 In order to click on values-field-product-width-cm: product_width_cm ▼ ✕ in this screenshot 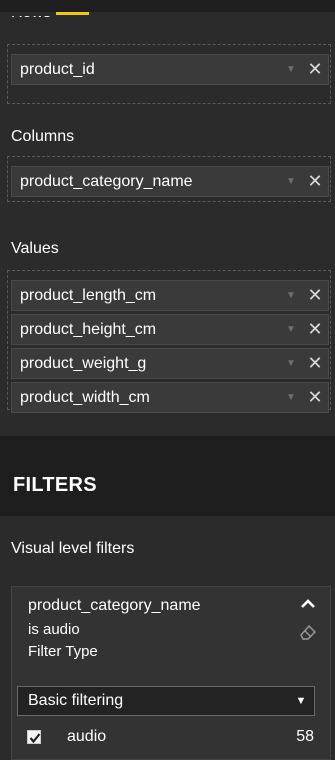, I will do `click(170, 397)`.